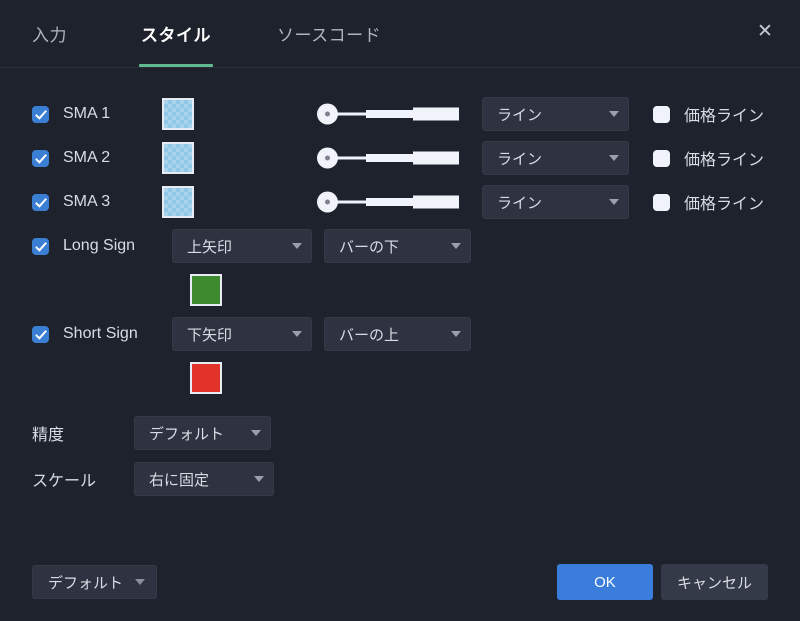 Image resolution: width=800 pixels, height=621 pixels. I want to click on sma-1-checkbox, so click(40, 114).